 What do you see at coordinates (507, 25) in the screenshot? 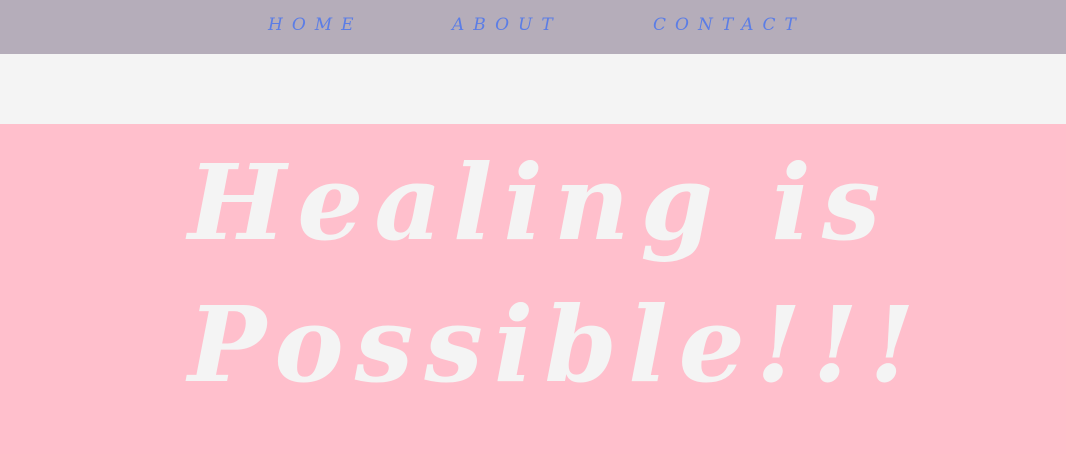
I see `nav-link-about: ABOUT` at bounding box center [507, 25].